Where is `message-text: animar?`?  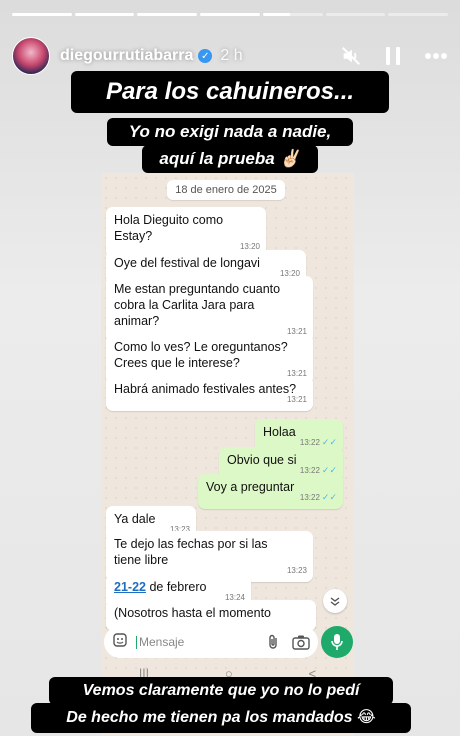
message-text: animar? is located at coordinates (137, 321).